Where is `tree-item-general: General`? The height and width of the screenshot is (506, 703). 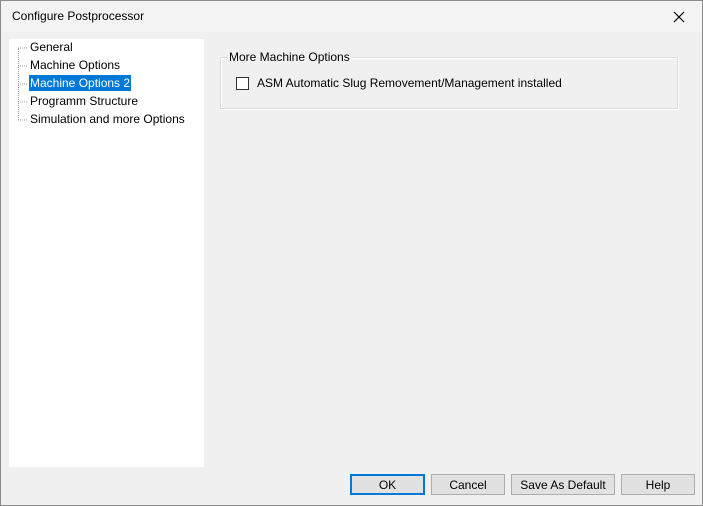
tree-item-general: General is located at coordinates (106, 48).